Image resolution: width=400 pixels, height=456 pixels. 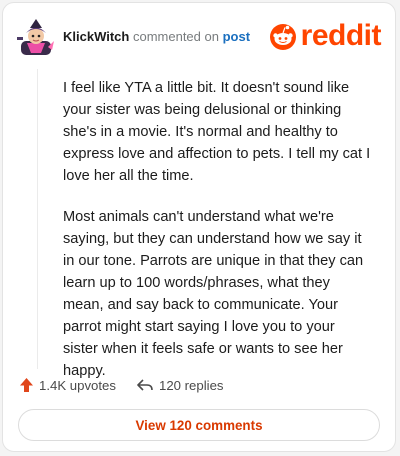 What do you see at coordinates (341, 35) in the screenshot?
I see `reddit-logo-text: reddit` at bounding box center [341, 35].